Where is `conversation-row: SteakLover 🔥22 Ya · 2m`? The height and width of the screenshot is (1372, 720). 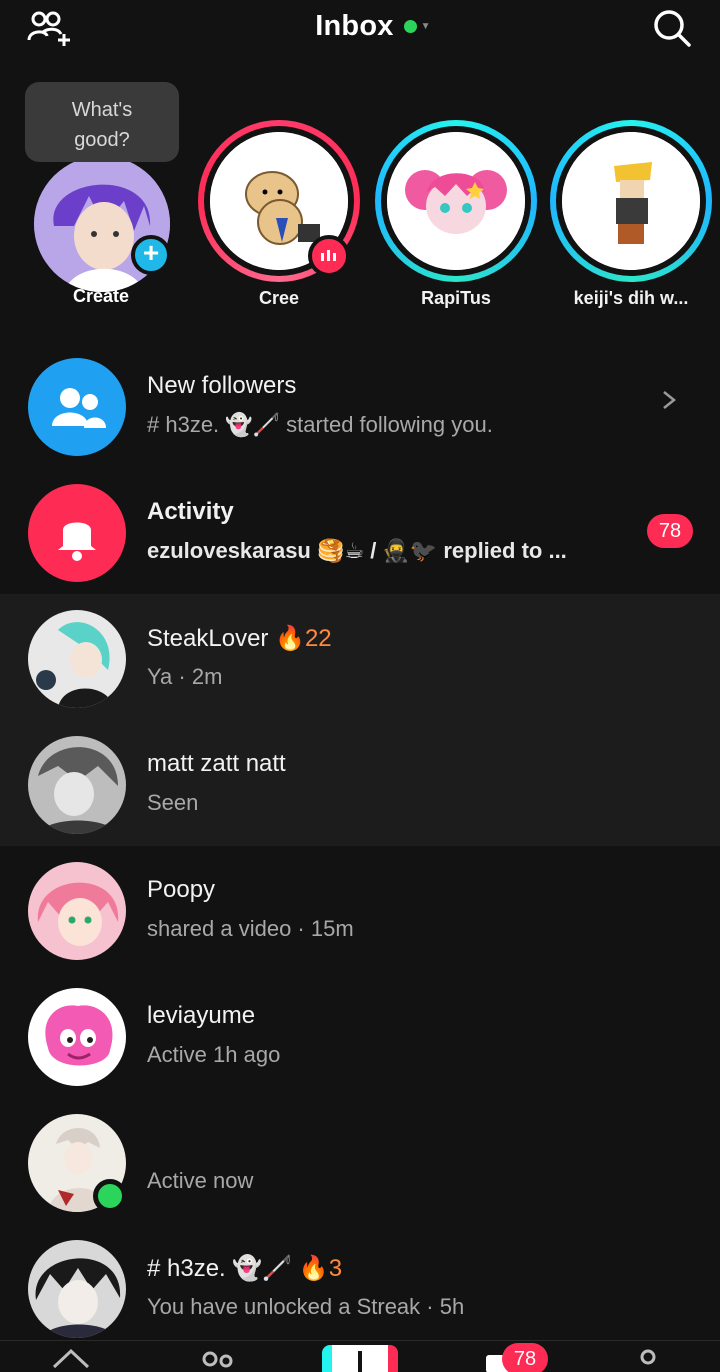
conversation-row: SteakLover 🔥22 Ya · 2m is located at coordinates (360, 657).